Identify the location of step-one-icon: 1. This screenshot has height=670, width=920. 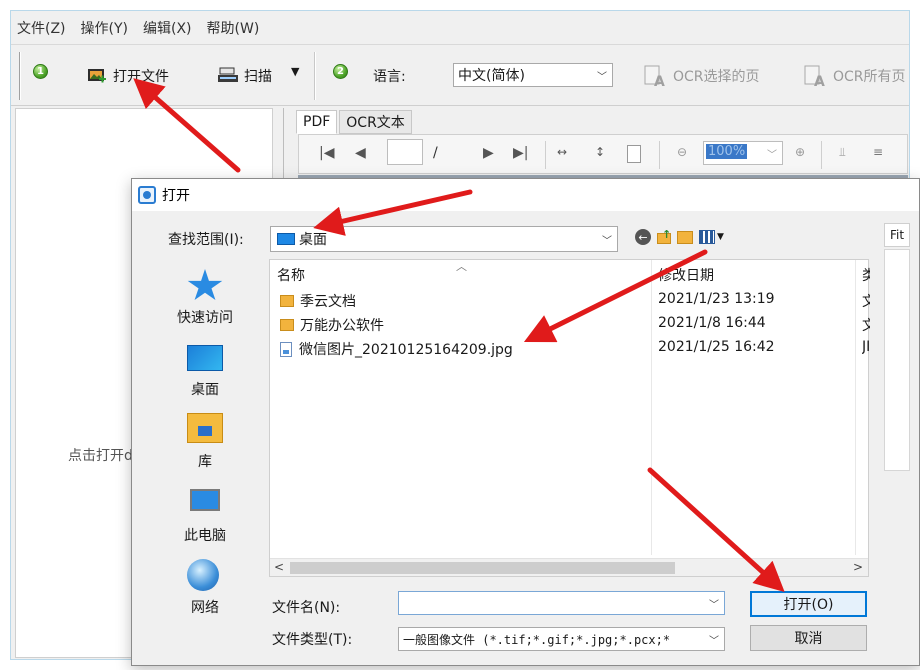
(40, 71).